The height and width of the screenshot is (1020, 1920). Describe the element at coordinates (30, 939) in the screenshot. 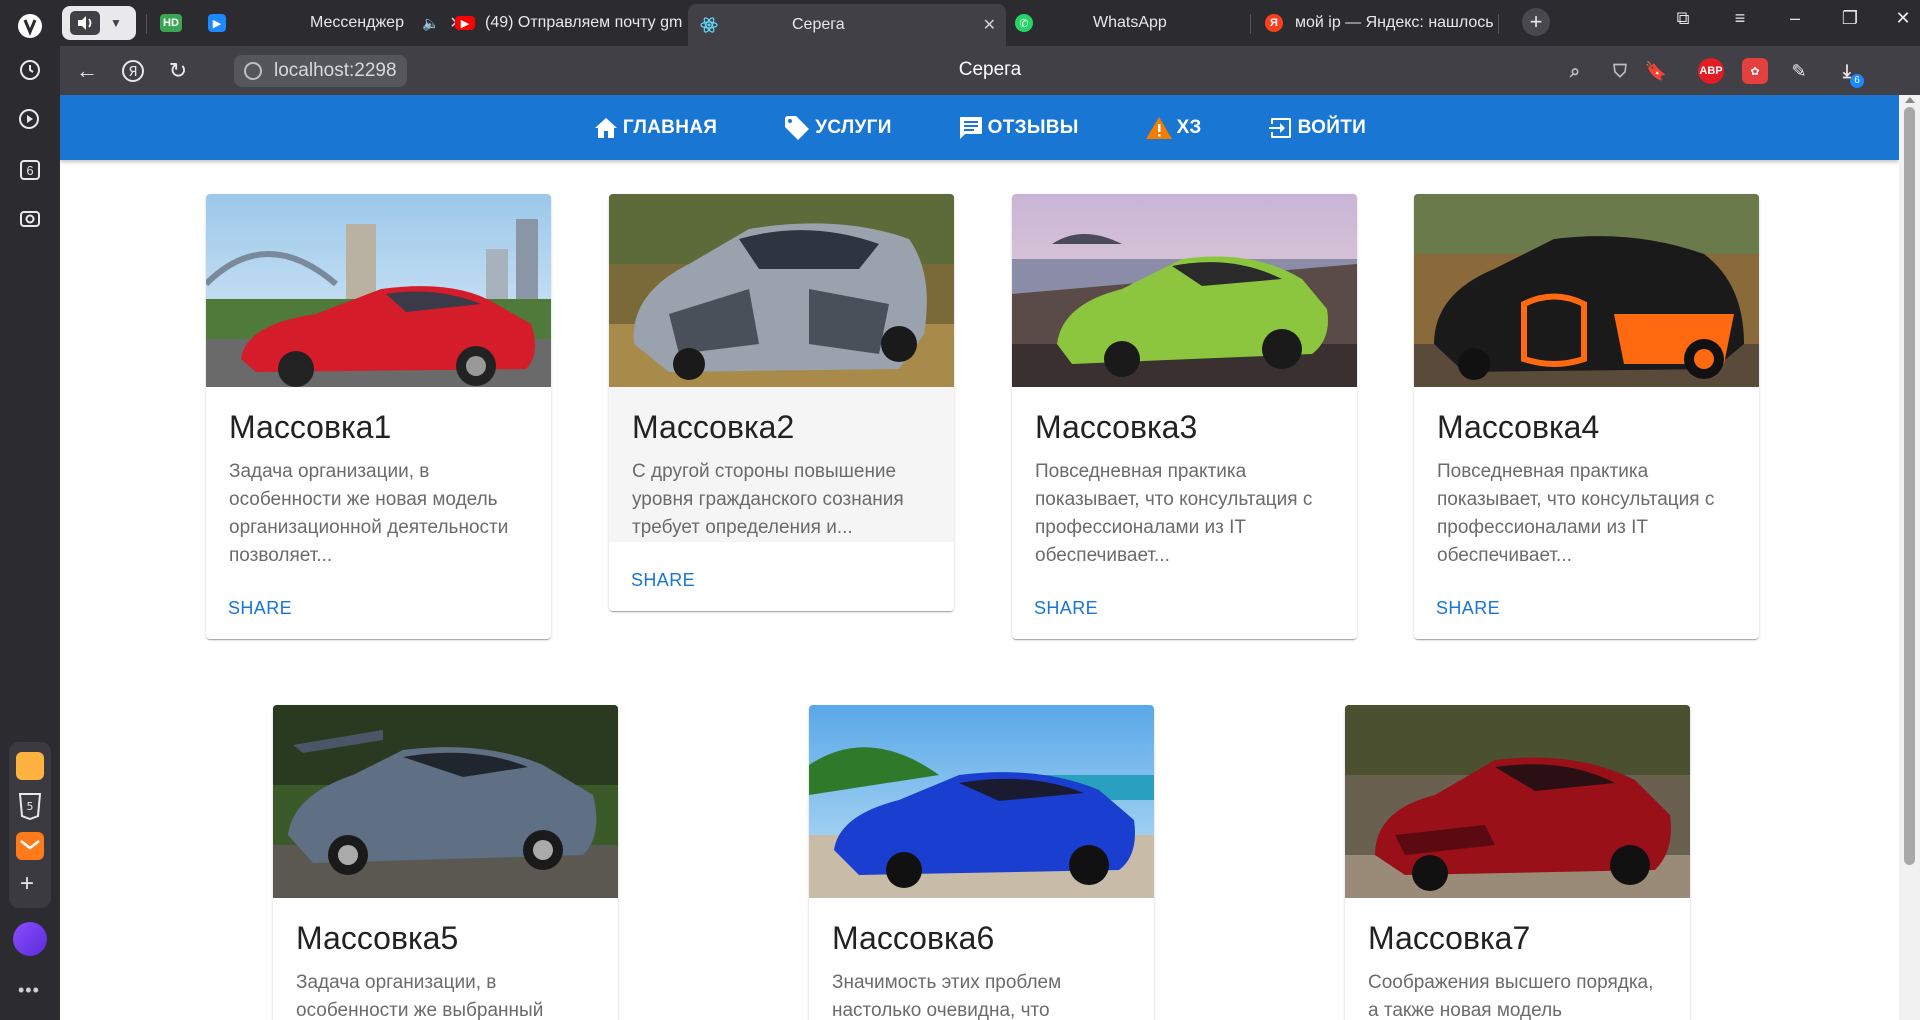

I see `alice-assistant-icon` at that location.